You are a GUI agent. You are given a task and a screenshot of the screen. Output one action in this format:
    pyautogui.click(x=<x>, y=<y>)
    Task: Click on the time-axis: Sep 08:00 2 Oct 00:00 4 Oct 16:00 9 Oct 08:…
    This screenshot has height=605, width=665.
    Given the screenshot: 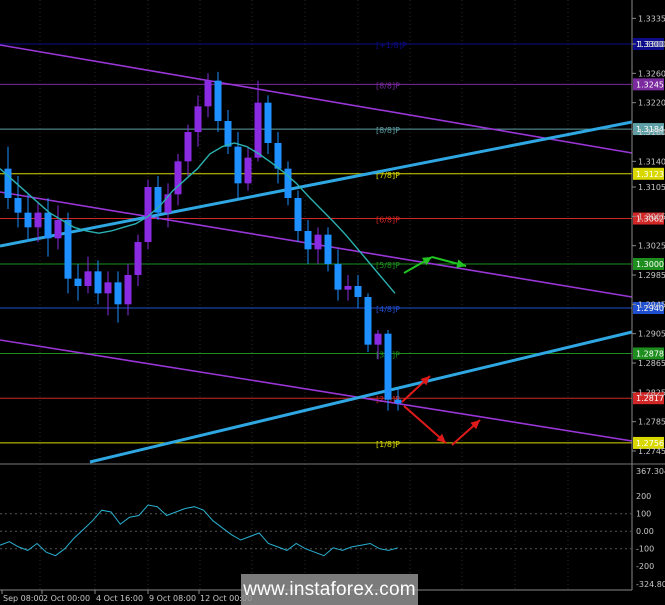 What is the action you would take?
    pyautogui.click(x=126, y=596)
    